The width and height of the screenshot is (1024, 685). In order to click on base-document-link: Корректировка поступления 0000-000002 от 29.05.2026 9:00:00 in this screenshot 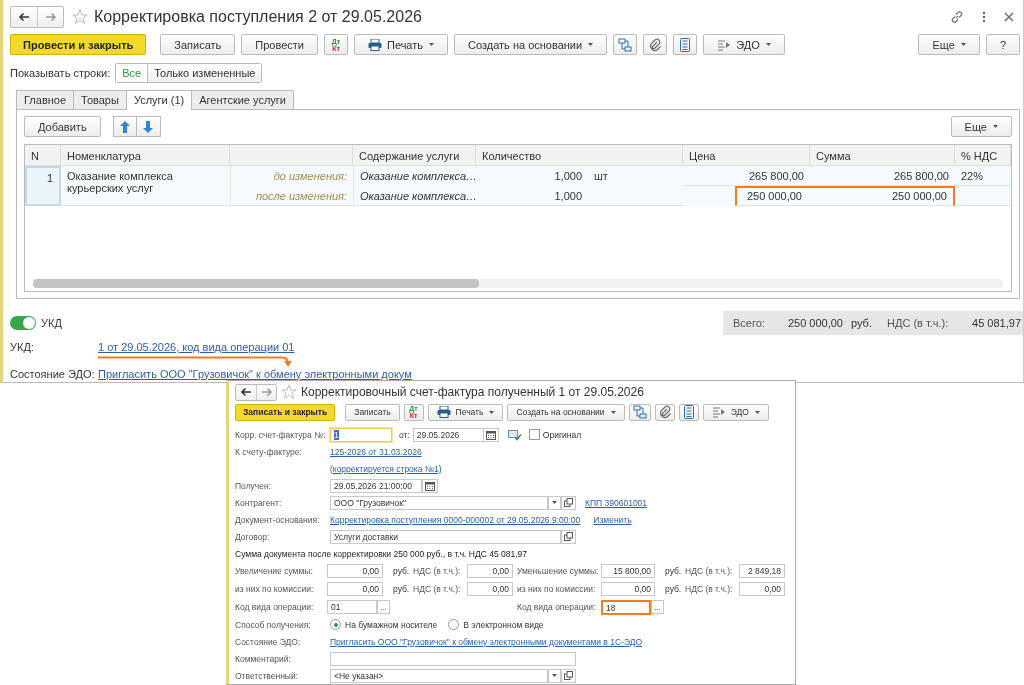, I will do `click(455, 519)`.